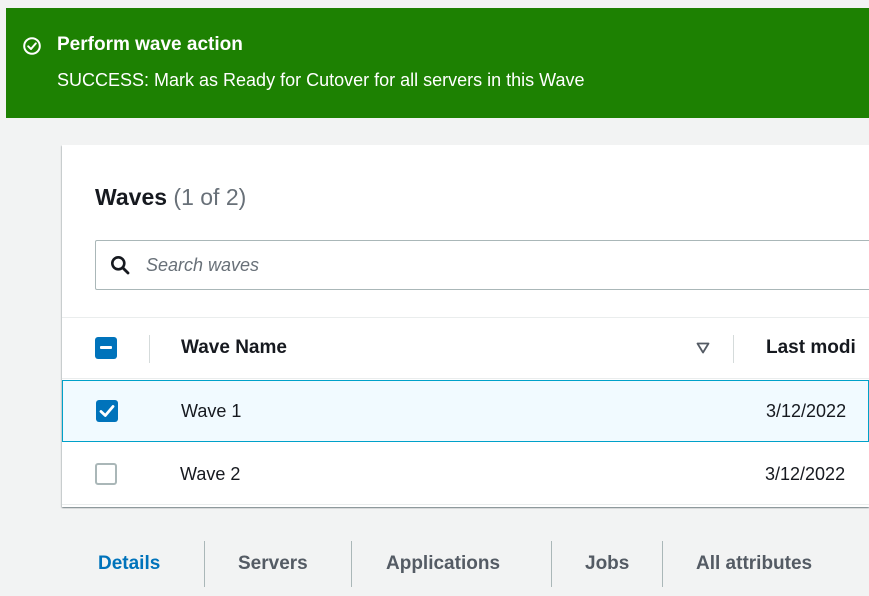  Describe the element at coordinates (234, 348) in the screenshot. I see `column-header-wave-name: Wave Name` at that location.